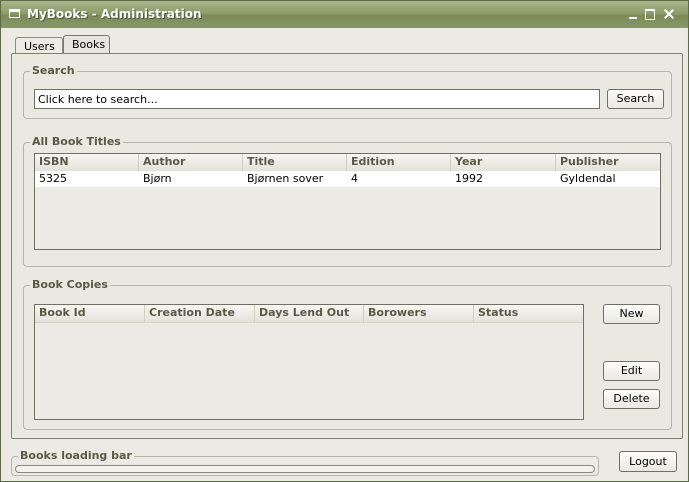 The image size is (689, 482). I want to click on maximize-icon, so click(650, 14).